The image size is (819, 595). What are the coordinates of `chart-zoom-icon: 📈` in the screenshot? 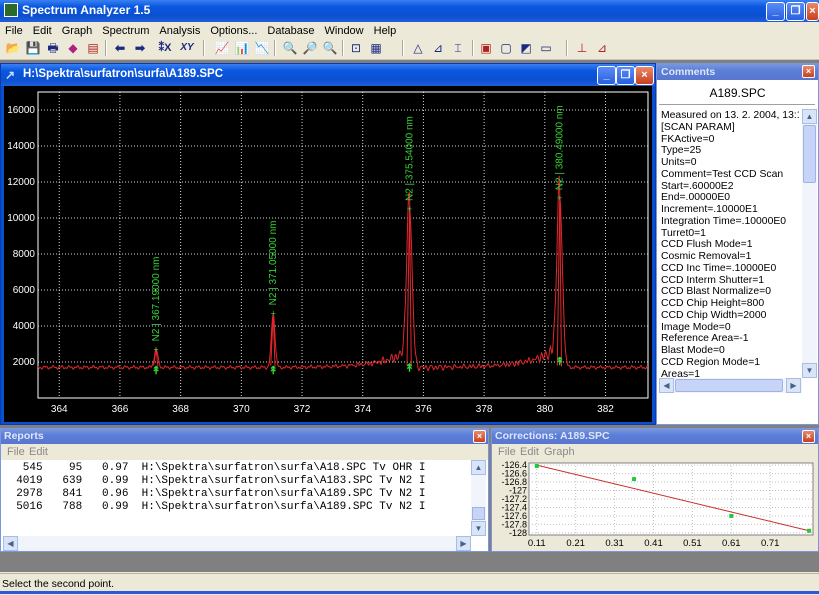 It's located at (222, 48).